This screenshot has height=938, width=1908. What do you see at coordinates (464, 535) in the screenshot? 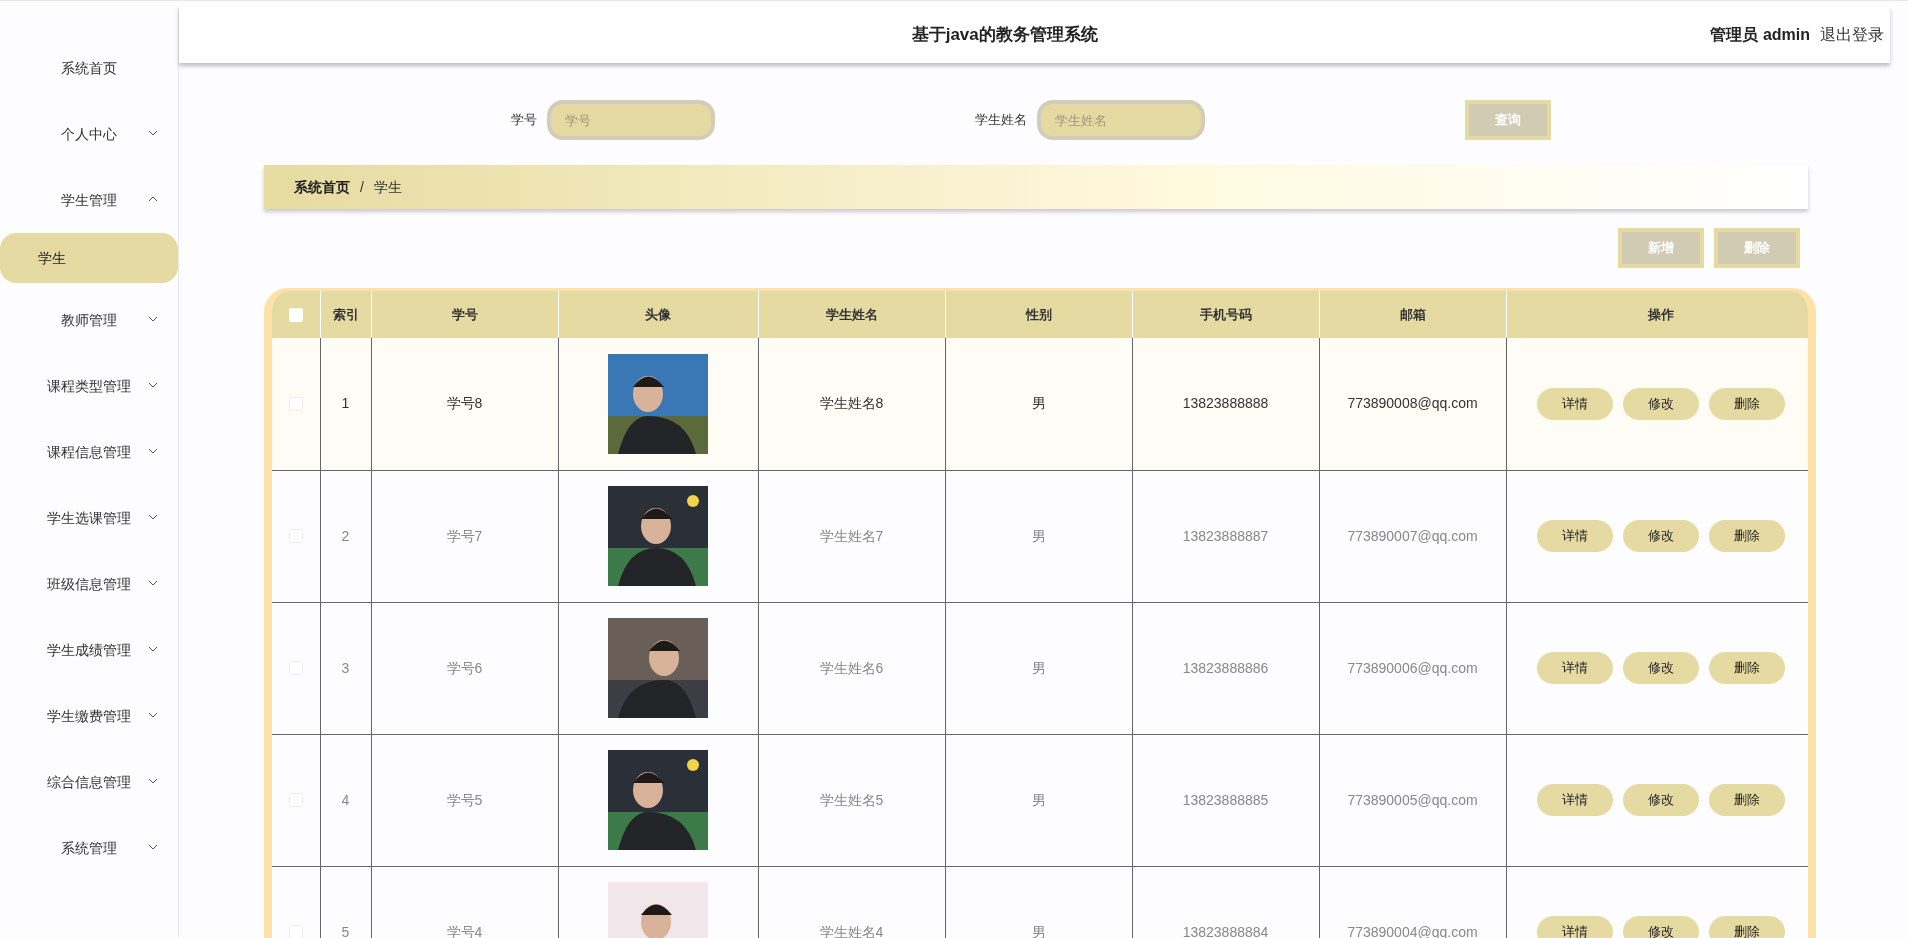
I see `table-cell: 学号7` at bounding box center [464, 535].